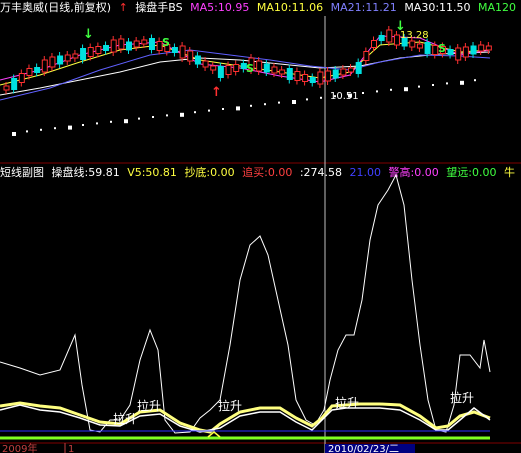  Describe the element at coordinates (245, 59) in the screenshot. I see `ma-magenta-line` at that location.